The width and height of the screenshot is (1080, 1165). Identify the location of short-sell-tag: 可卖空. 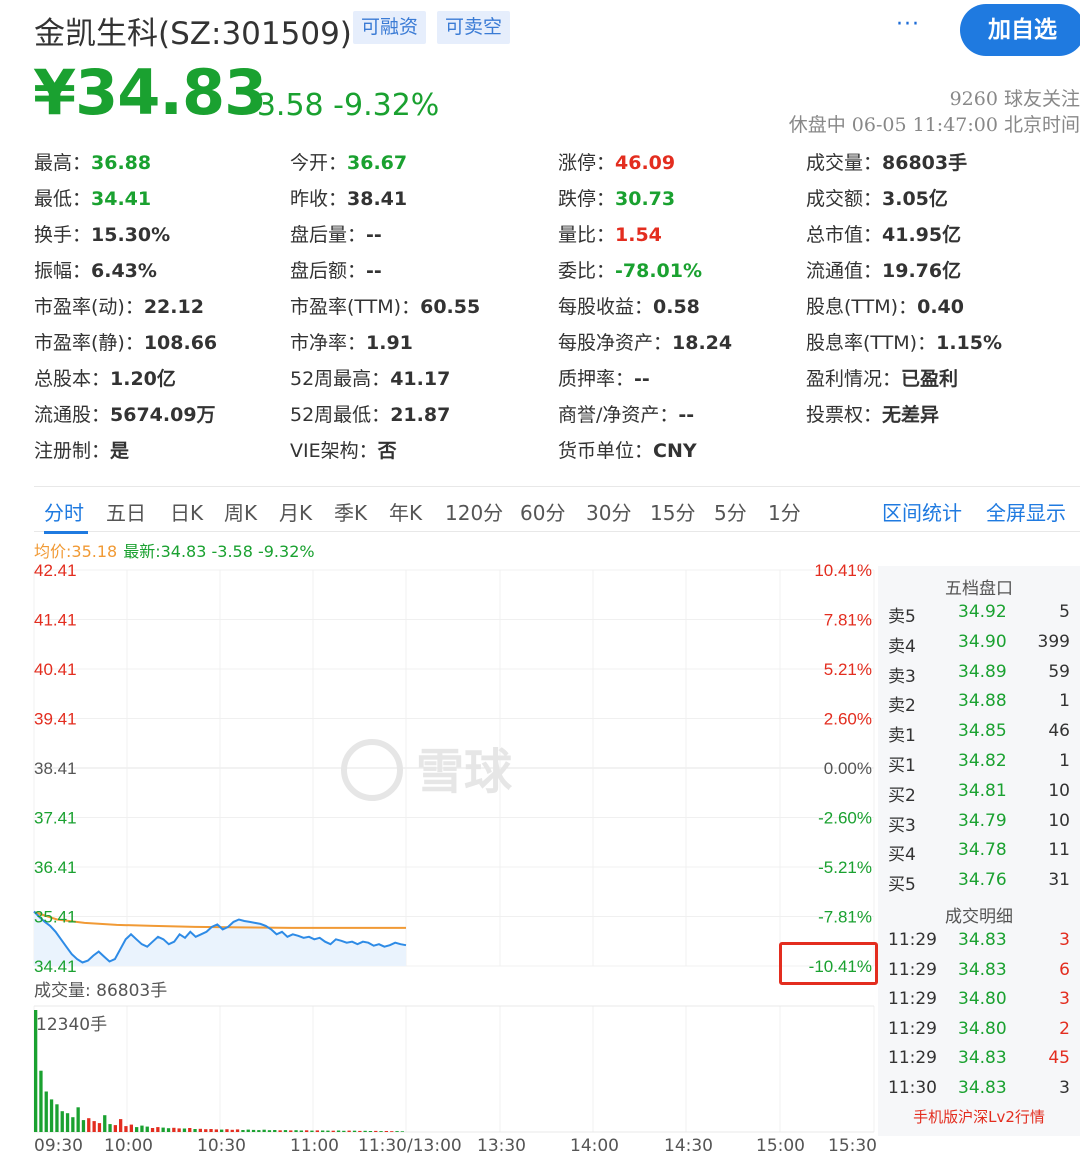
(474, 27).